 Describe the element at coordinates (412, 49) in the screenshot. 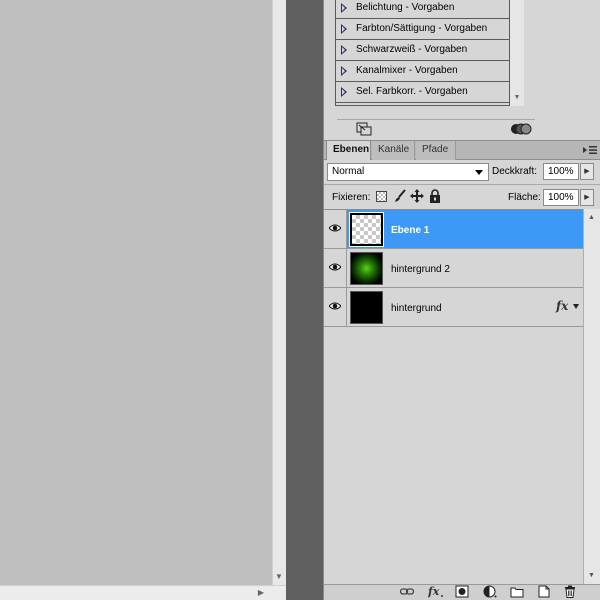

I see `preset-item-label: Schwarzweiß - Vorgaben` at that location.